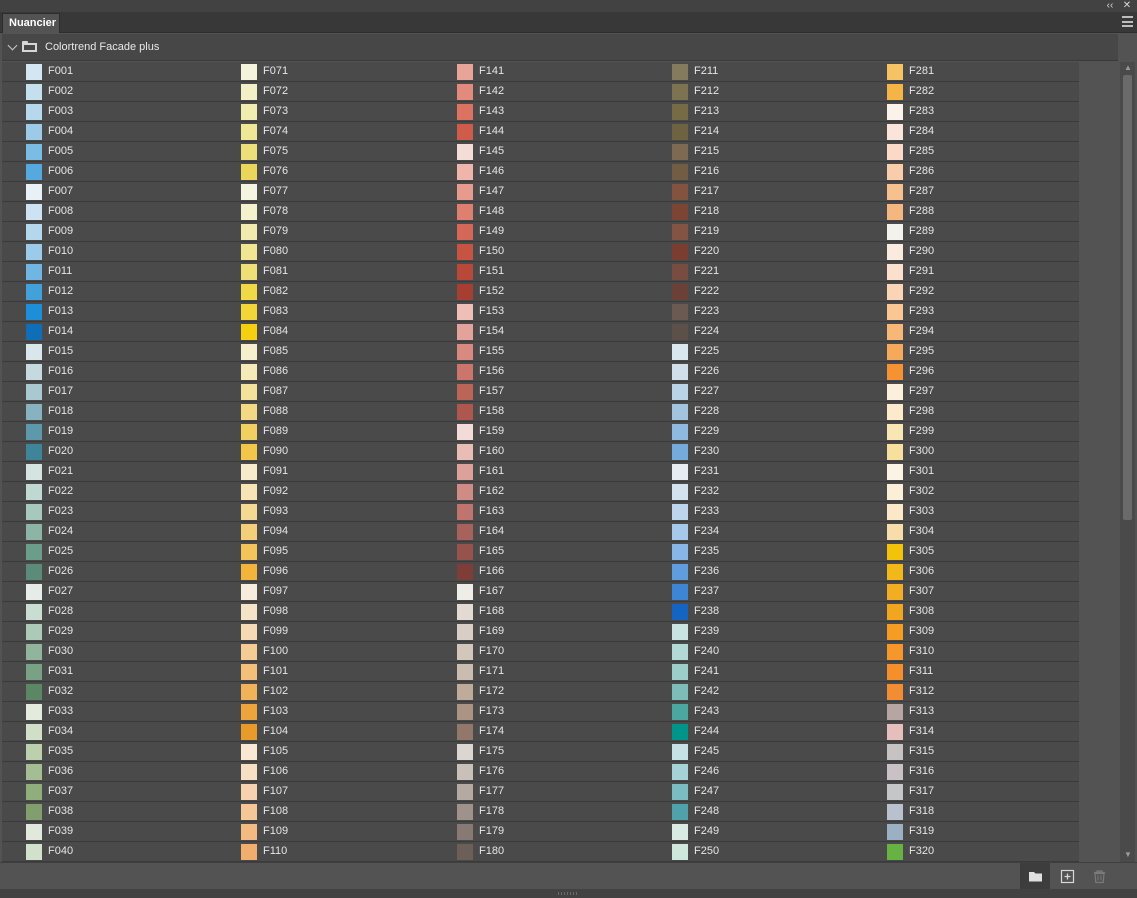 The image size is (1137, 898). I want to click on swatch-item: F250, so click(756, 852).